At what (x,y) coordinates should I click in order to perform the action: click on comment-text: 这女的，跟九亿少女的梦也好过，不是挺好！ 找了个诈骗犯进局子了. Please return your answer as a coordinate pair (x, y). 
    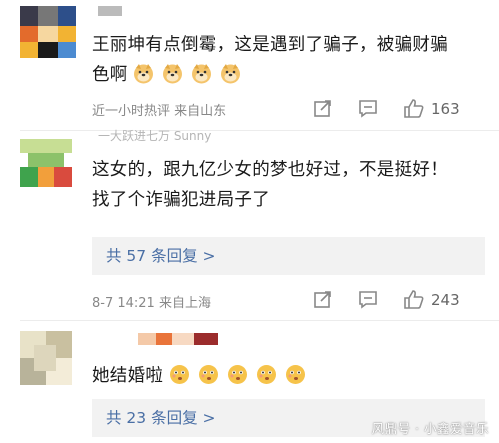
    Looking at the image, I should click on (292, 185).